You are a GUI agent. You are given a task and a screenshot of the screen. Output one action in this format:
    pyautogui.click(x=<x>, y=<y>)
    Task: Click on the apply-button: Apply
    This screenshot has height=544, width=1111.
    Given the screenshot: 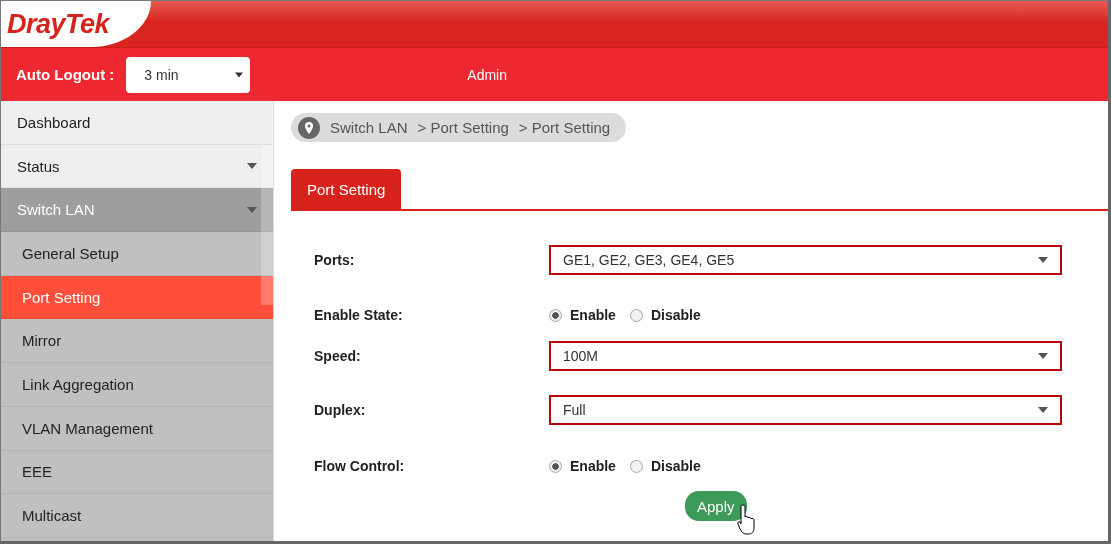 What is the action you would take?
    pyautogui.click(x=716, y=506)
    